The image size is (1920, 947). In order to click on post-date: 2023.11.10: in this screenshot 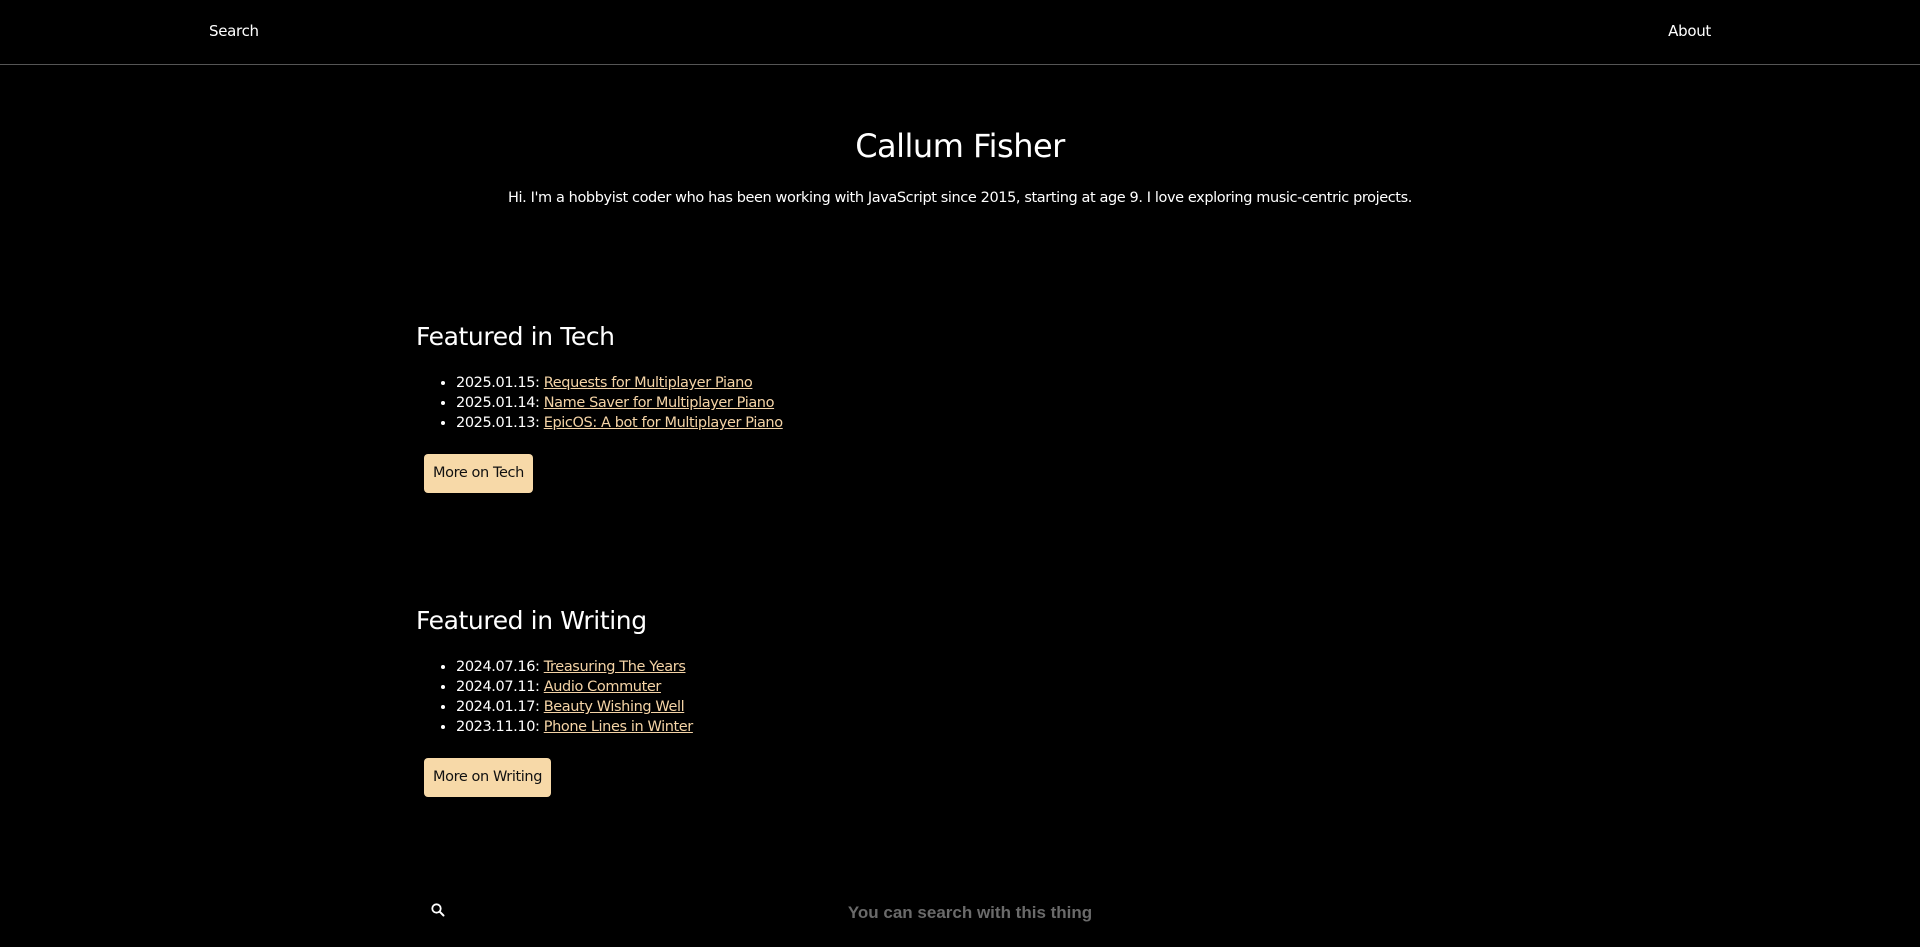, I will do `click(498, 727)`.